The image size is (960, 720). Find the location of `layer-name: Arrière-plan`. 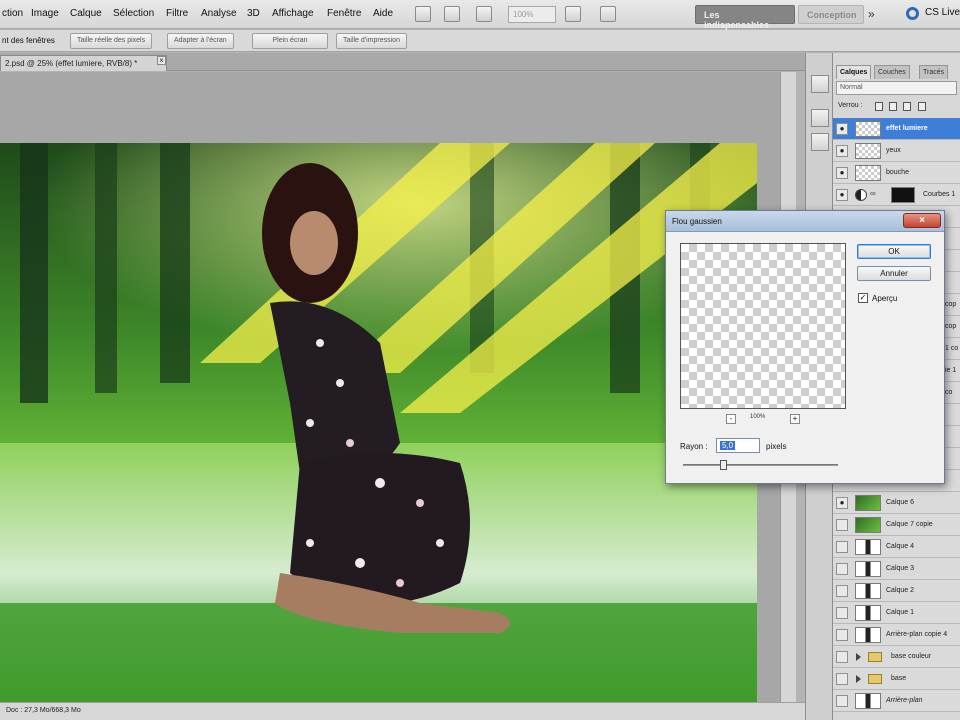

layer-name: Arrière-plan is located at coordinates (904, 700).